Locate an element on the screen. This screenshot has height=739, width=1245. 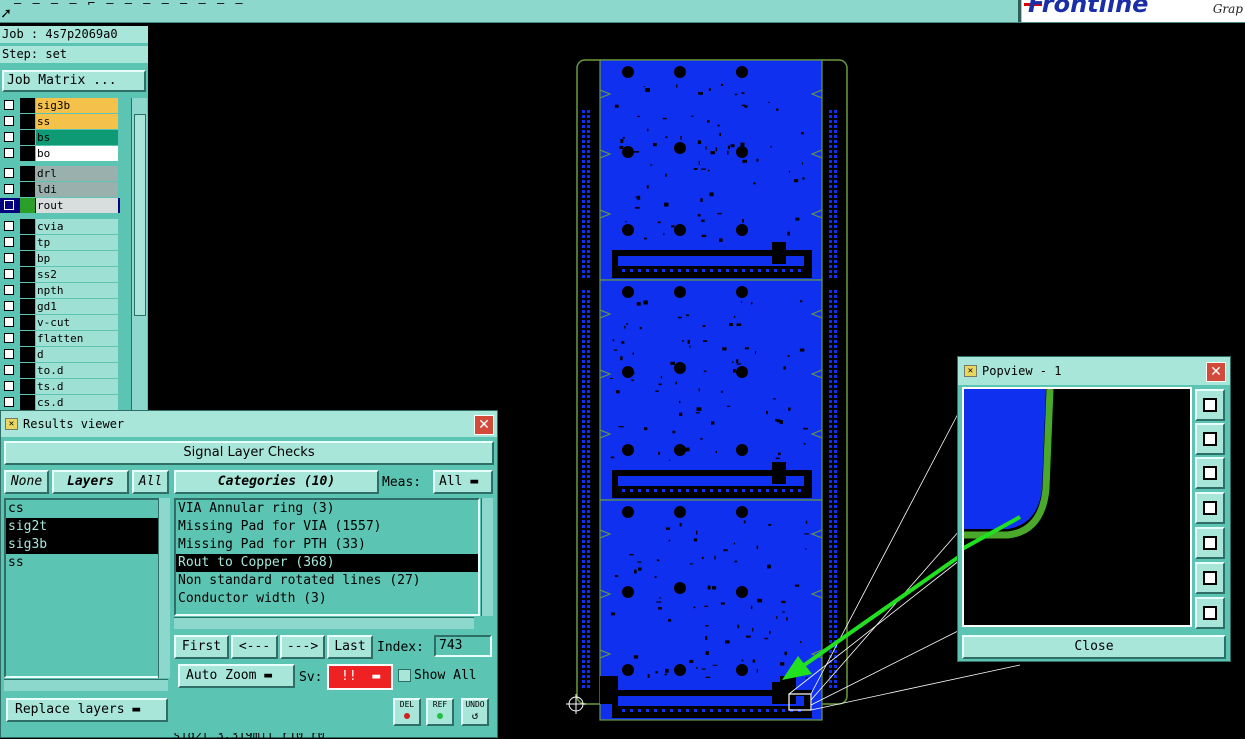
results-viewer-title: Results viewer is located at coordinates (74, 424).